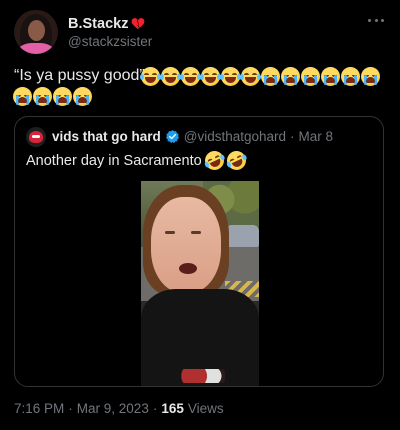 The width and height of the screenshot is (400, 430). What do you see at coordinates (172, 408) in the screenshot?
I see `views-count: 165` at bounding box center [172, 408].